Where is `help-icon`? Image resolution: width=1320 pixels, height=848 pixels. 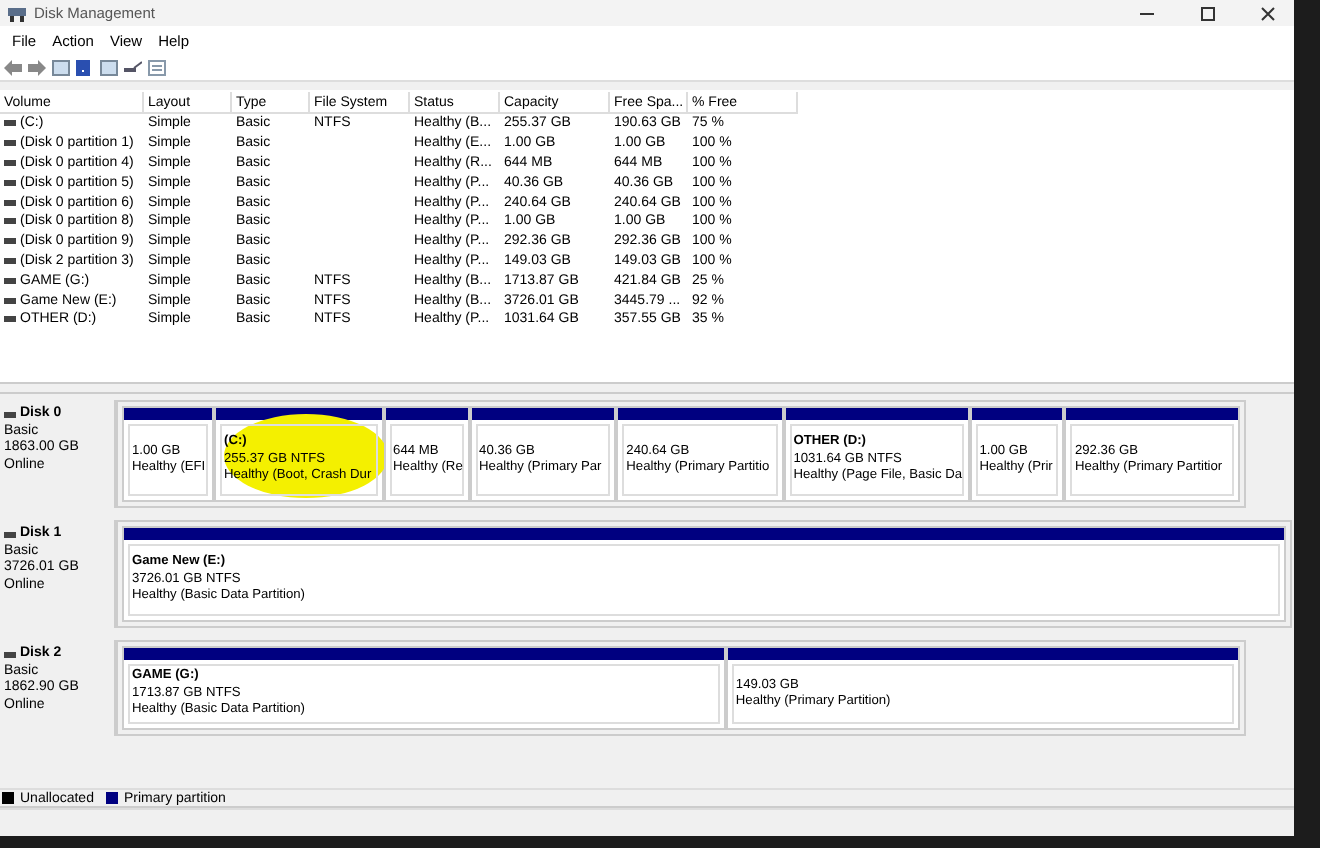
help-icon is located at coordinates (85, 67).